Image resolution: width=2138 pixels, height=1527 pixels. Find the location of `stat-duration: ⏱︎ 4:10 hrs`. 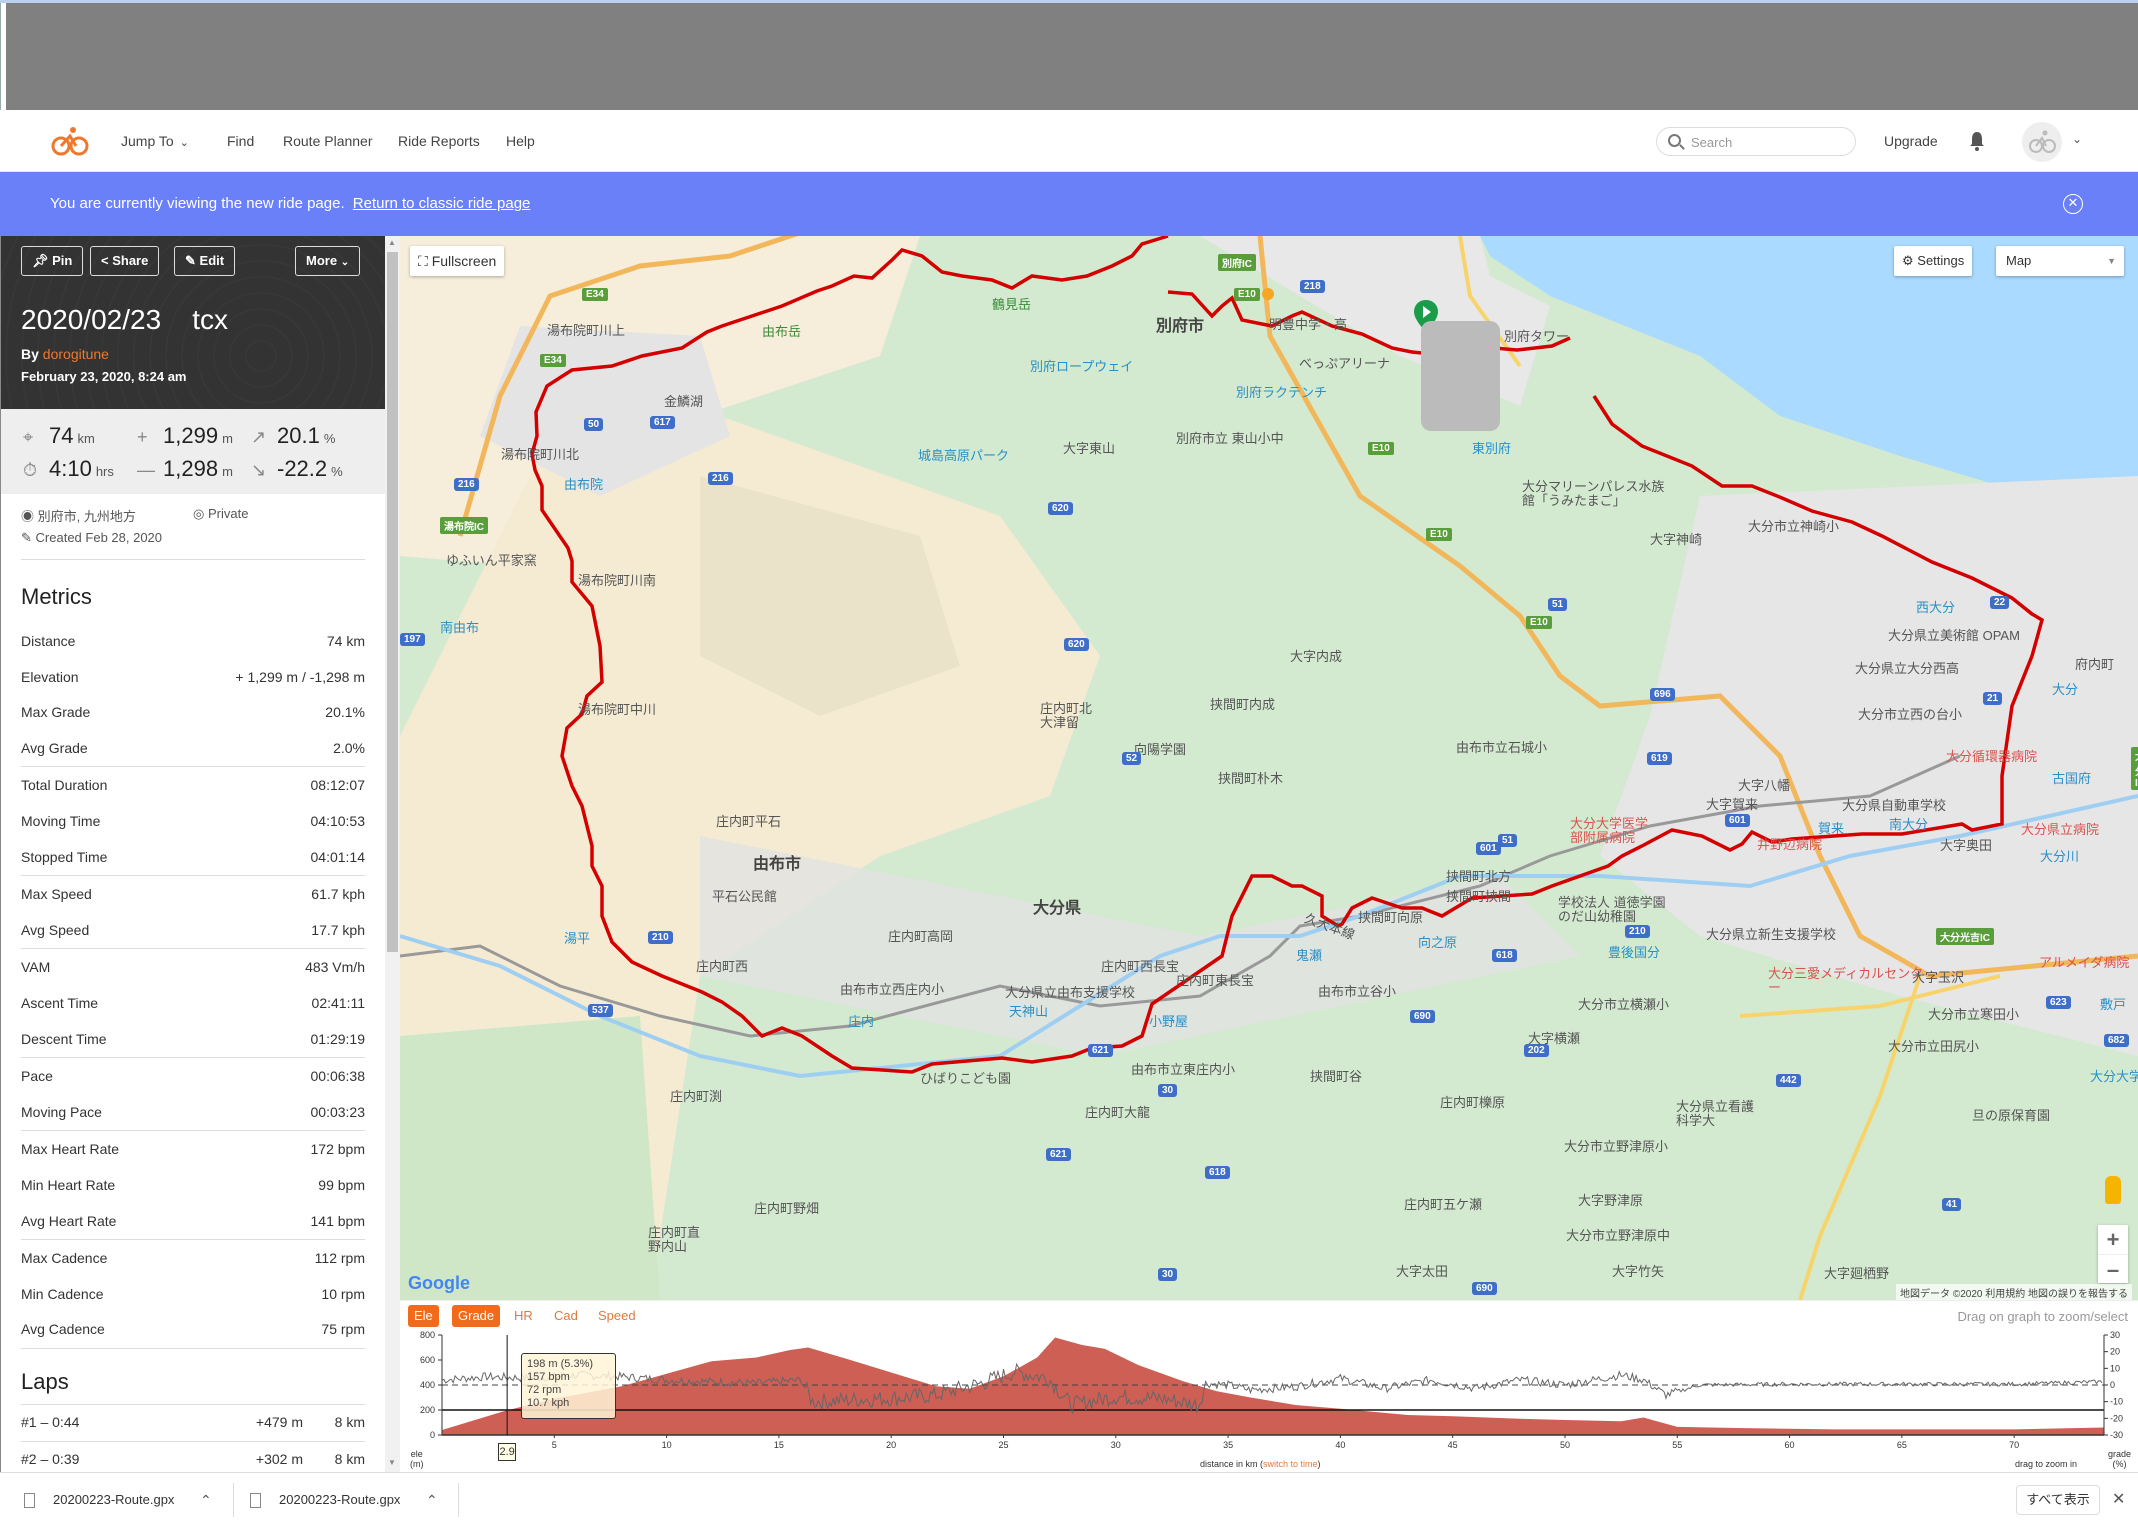

stat-duration: ⏱︎ 4:10 hrs is located at coordinates (68, 469).